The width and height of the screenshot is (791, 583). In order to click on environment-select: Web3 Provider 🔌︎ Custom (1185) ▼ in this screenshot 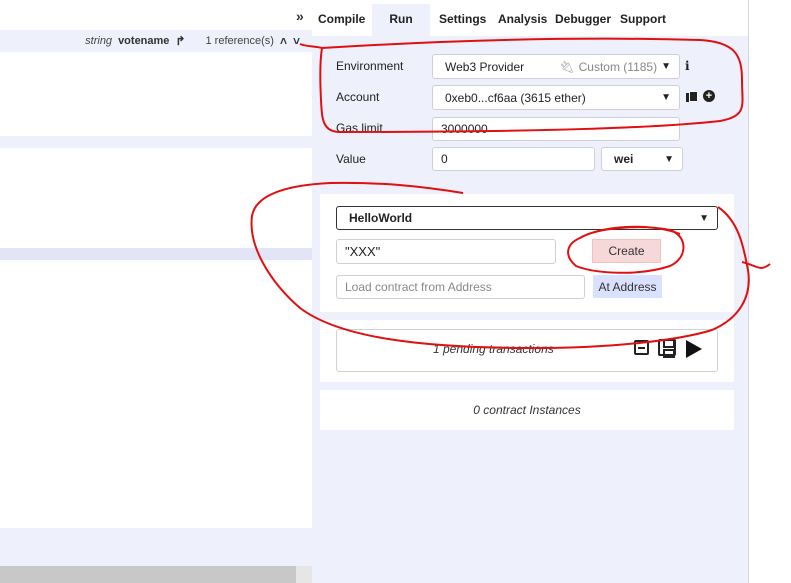, I will do `click(556, 66)`.